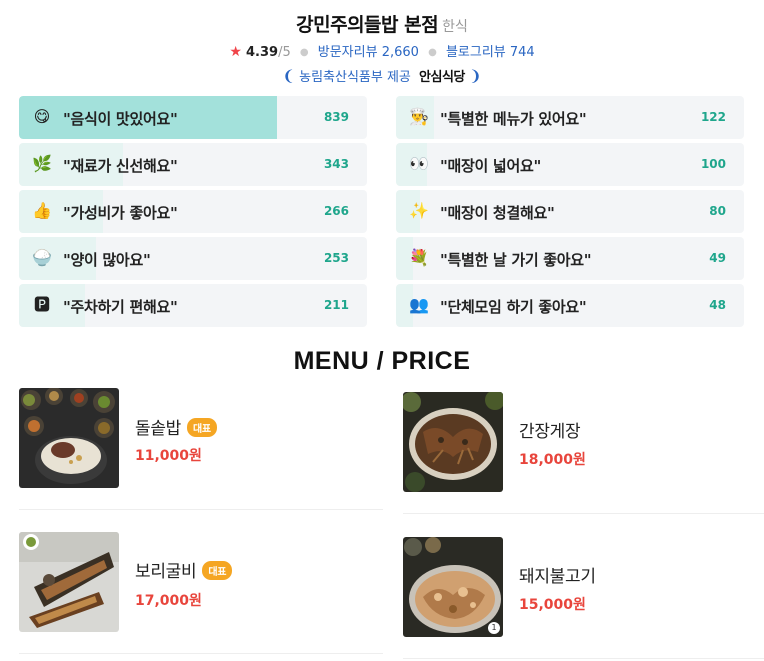  Describe the element at coordinates (453, 442) in the screenshot. I see `soy-crab-photo` at that location.